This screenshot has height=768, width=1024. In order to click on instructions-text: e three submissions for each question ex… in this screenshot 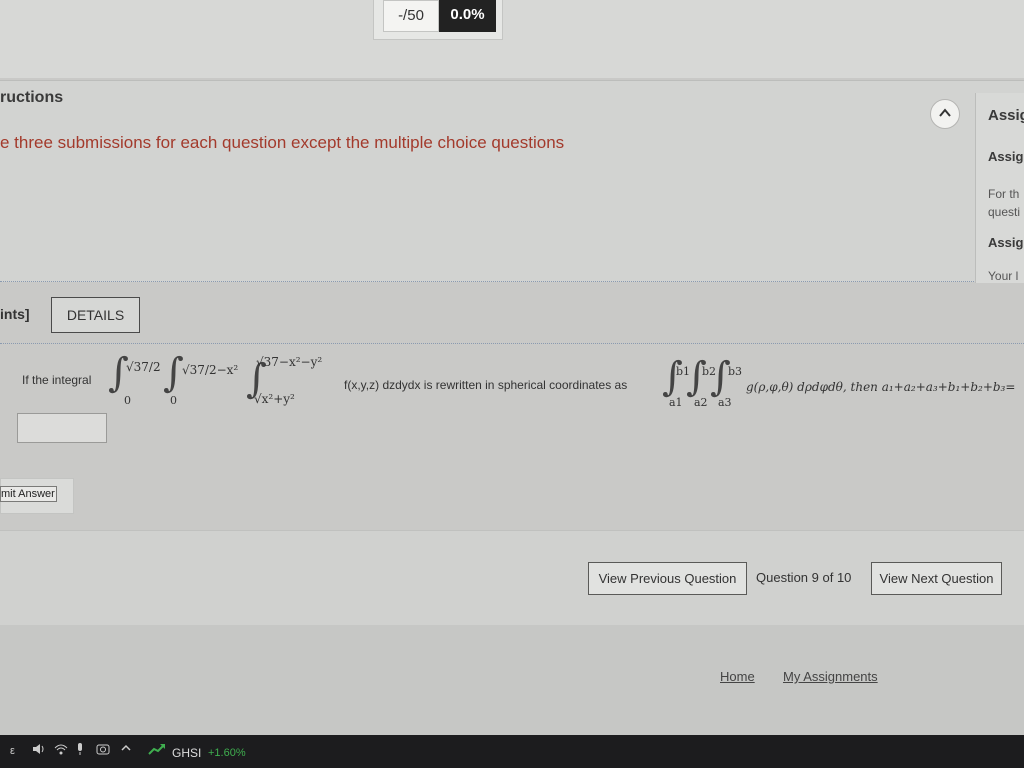, I will do `click(282, 142)`.